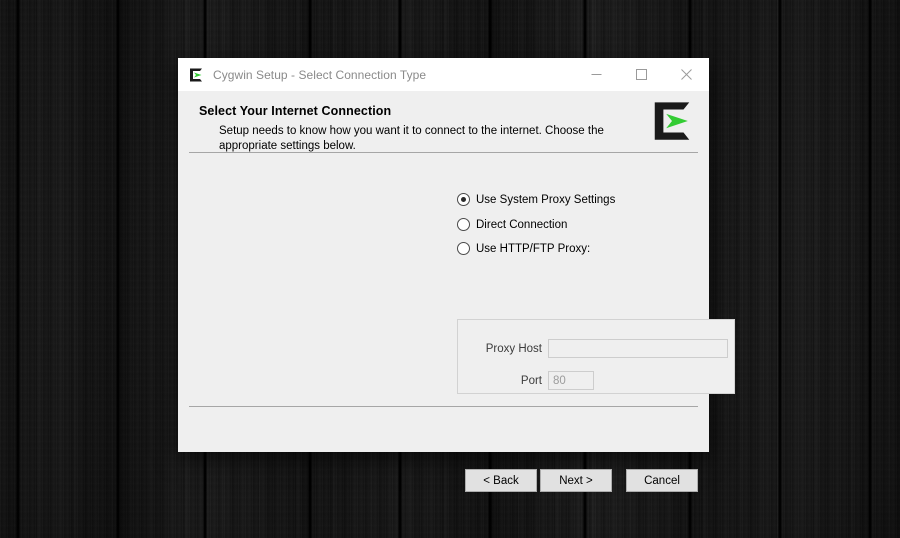 The height and width of the screenshot is (538, 900). I want to click on radio-label-direct-connection: Direct Connection, so click(522, 224).